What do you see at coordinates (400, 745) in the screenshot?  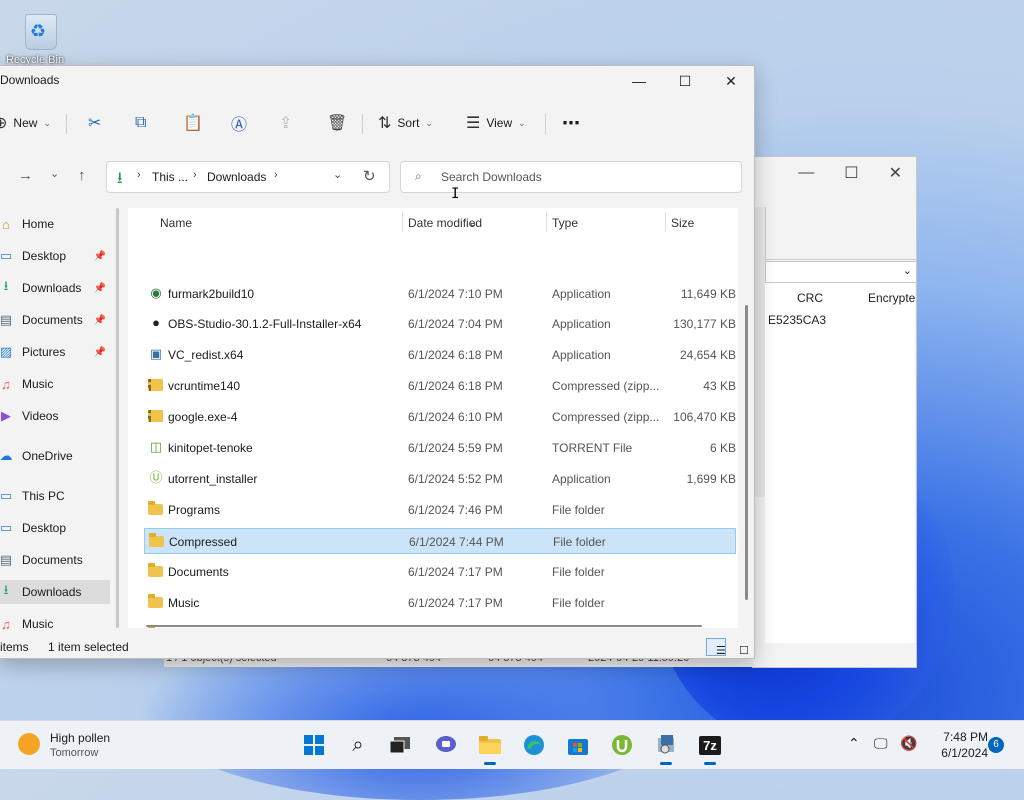 I see `task-view-button` at bounding box center [400, 745].